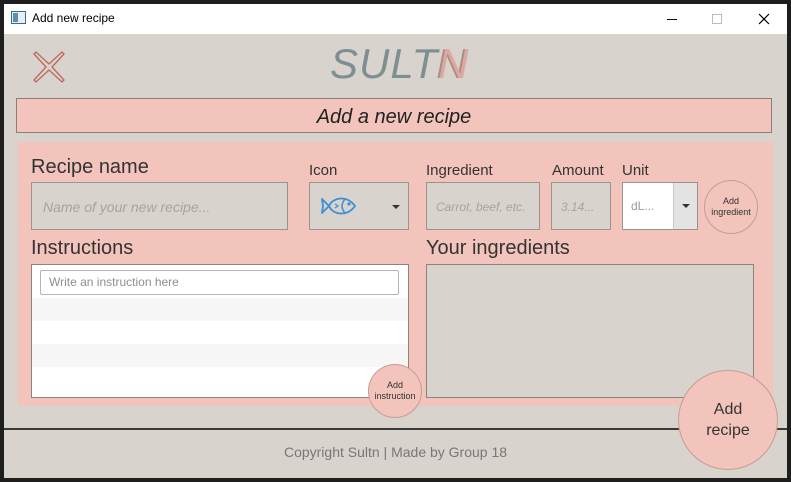 The width and height of the screenshot is (791, 482). I want to click on instruction-input: Write an instruction here, so click(219, 282).